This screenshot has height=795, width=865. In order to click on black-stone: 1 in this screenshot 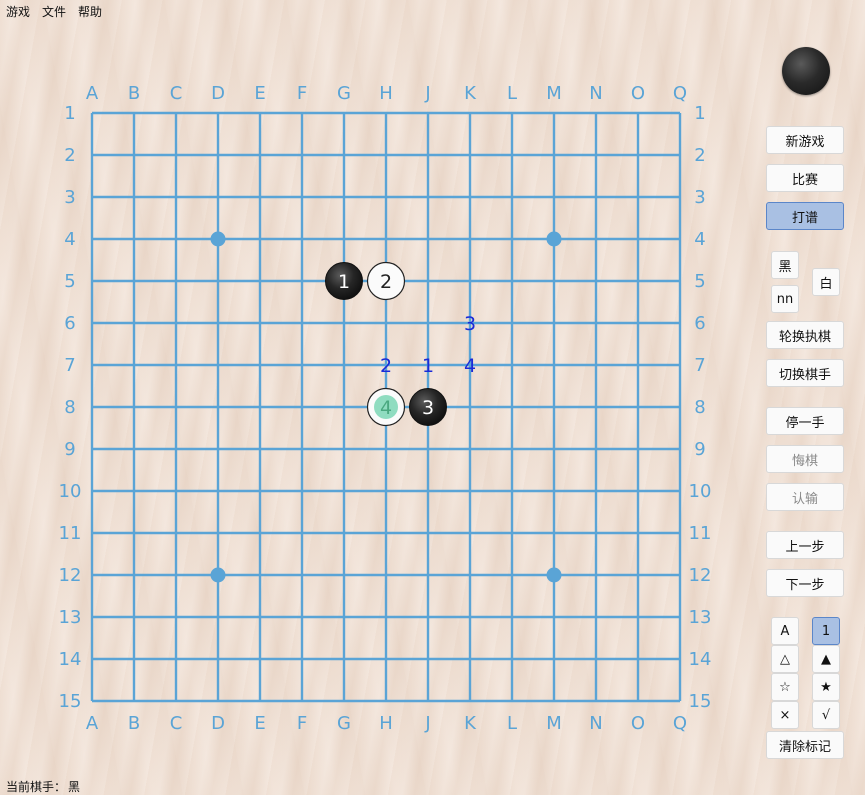, I will do `click(344, 281)`.